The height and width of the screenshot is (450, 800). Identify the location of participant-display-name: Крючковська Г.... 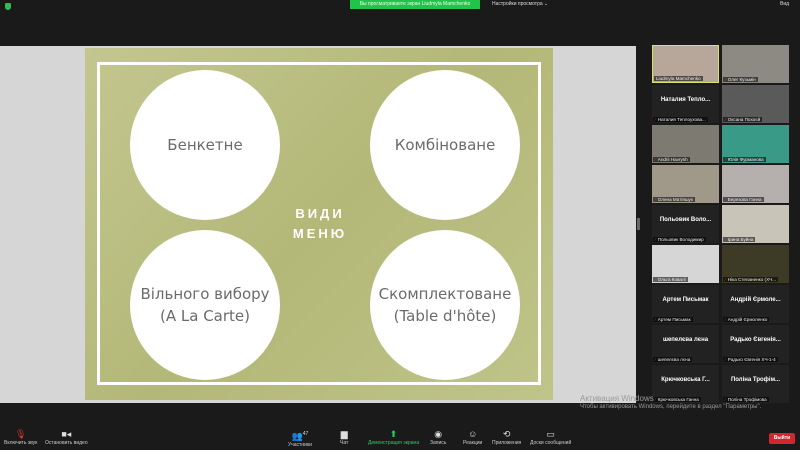
(685, 380).